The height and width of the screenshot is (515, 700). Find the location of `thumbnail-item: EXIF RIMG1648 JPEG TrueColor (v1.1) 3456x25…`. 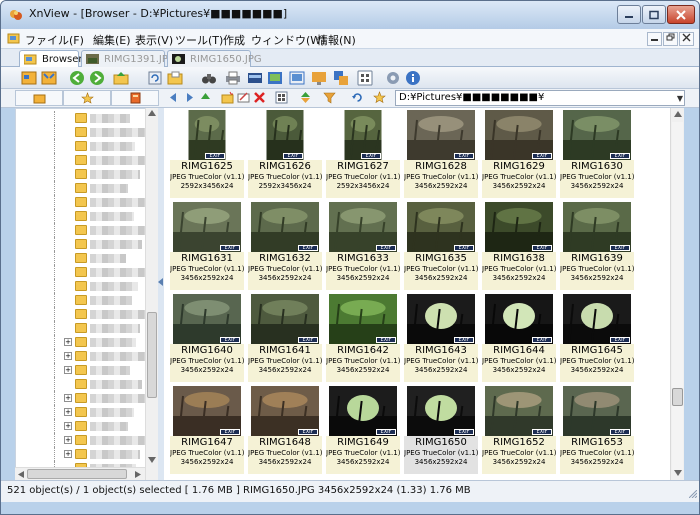

thumbnail-item: EXIF RIMG1648 JPEG TrueColor (v1.1) 3456x25… is located at coordinates (285, 429).